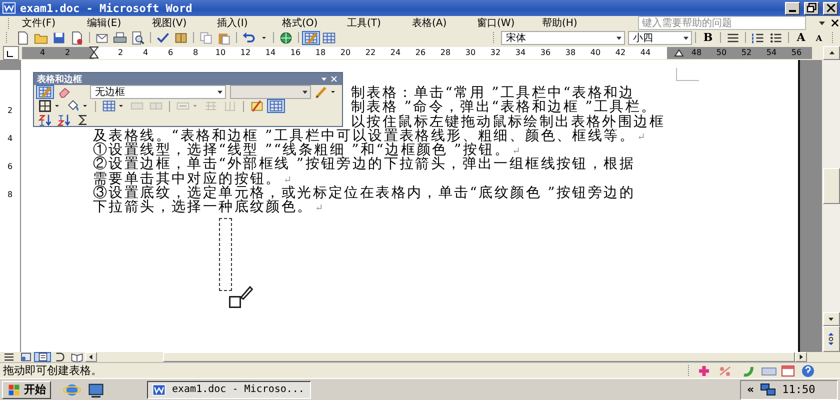 Image resolution: width=840 pixels, height=400 pixels. Describe the element at coordinates (345, 52) in the screenshot. I see `ruler-number: 20` at that location.